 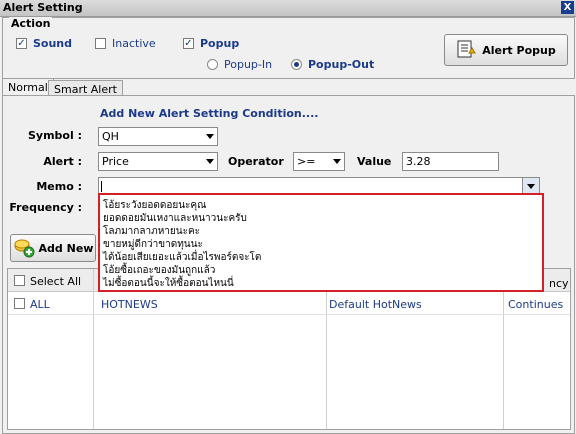 What do you see at coordinates (19, 303) in the screenshot?
I see `row-checkbox` at bounding box center [19, 303].